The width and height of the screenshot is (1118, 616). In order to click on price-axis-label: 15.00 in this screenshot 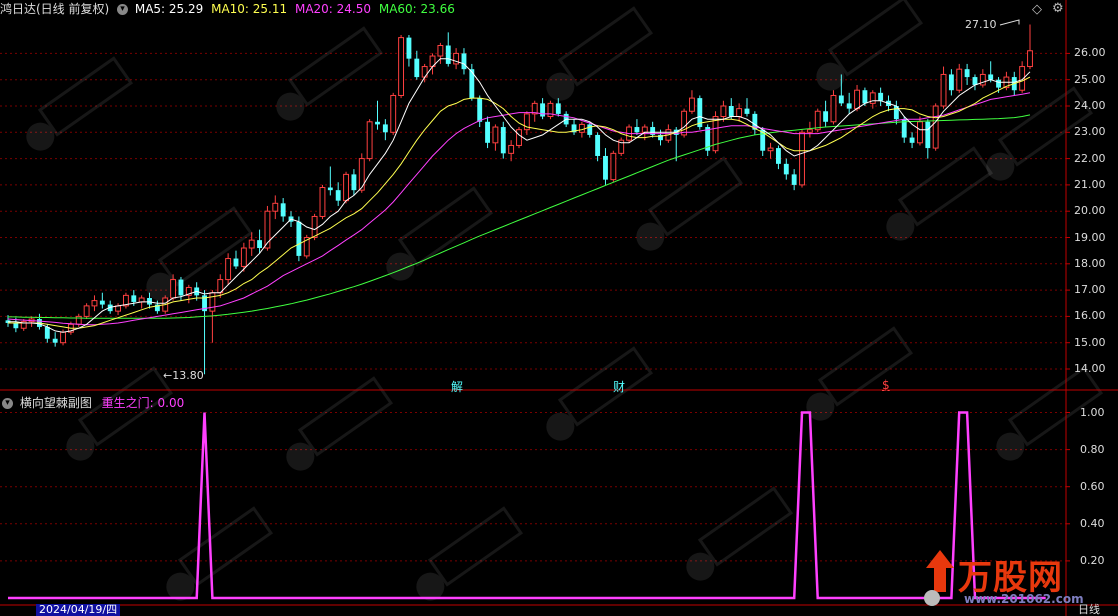, I will do `click(1090, 342)`.